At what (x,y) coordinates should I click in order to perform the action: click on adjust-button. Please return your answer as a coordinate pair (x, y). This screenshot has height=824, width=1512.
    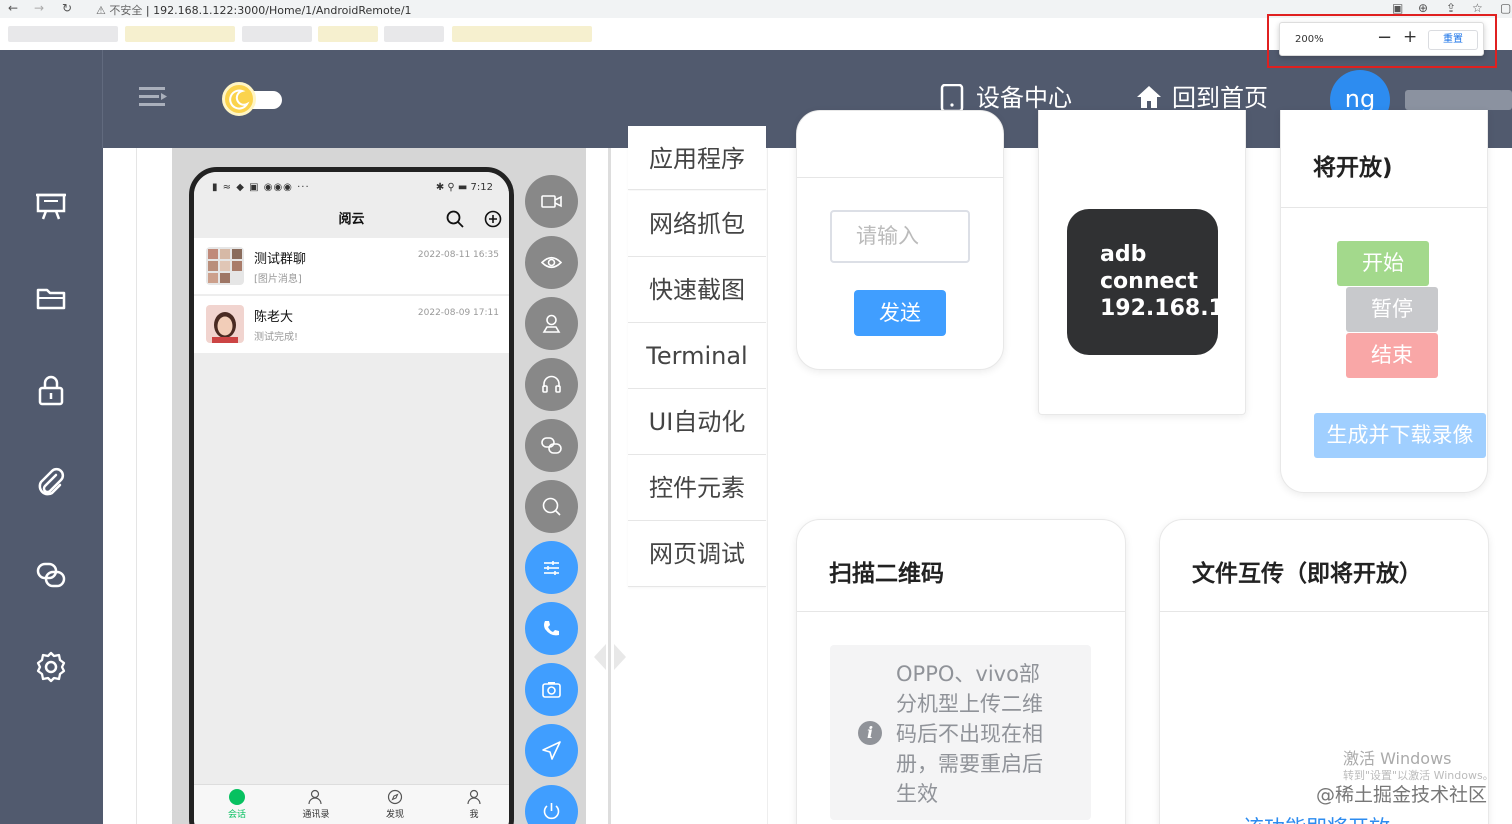
    Looking at the image, I should click on (551, 567).